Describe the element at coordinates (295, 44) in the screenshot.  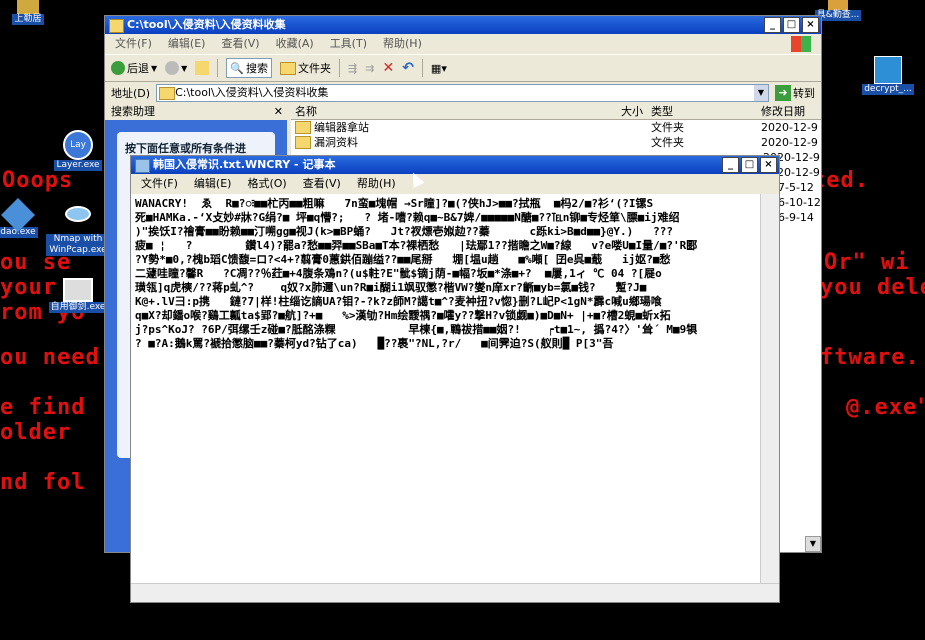
I see `menu-favorites: 收藏(A)` at that location.